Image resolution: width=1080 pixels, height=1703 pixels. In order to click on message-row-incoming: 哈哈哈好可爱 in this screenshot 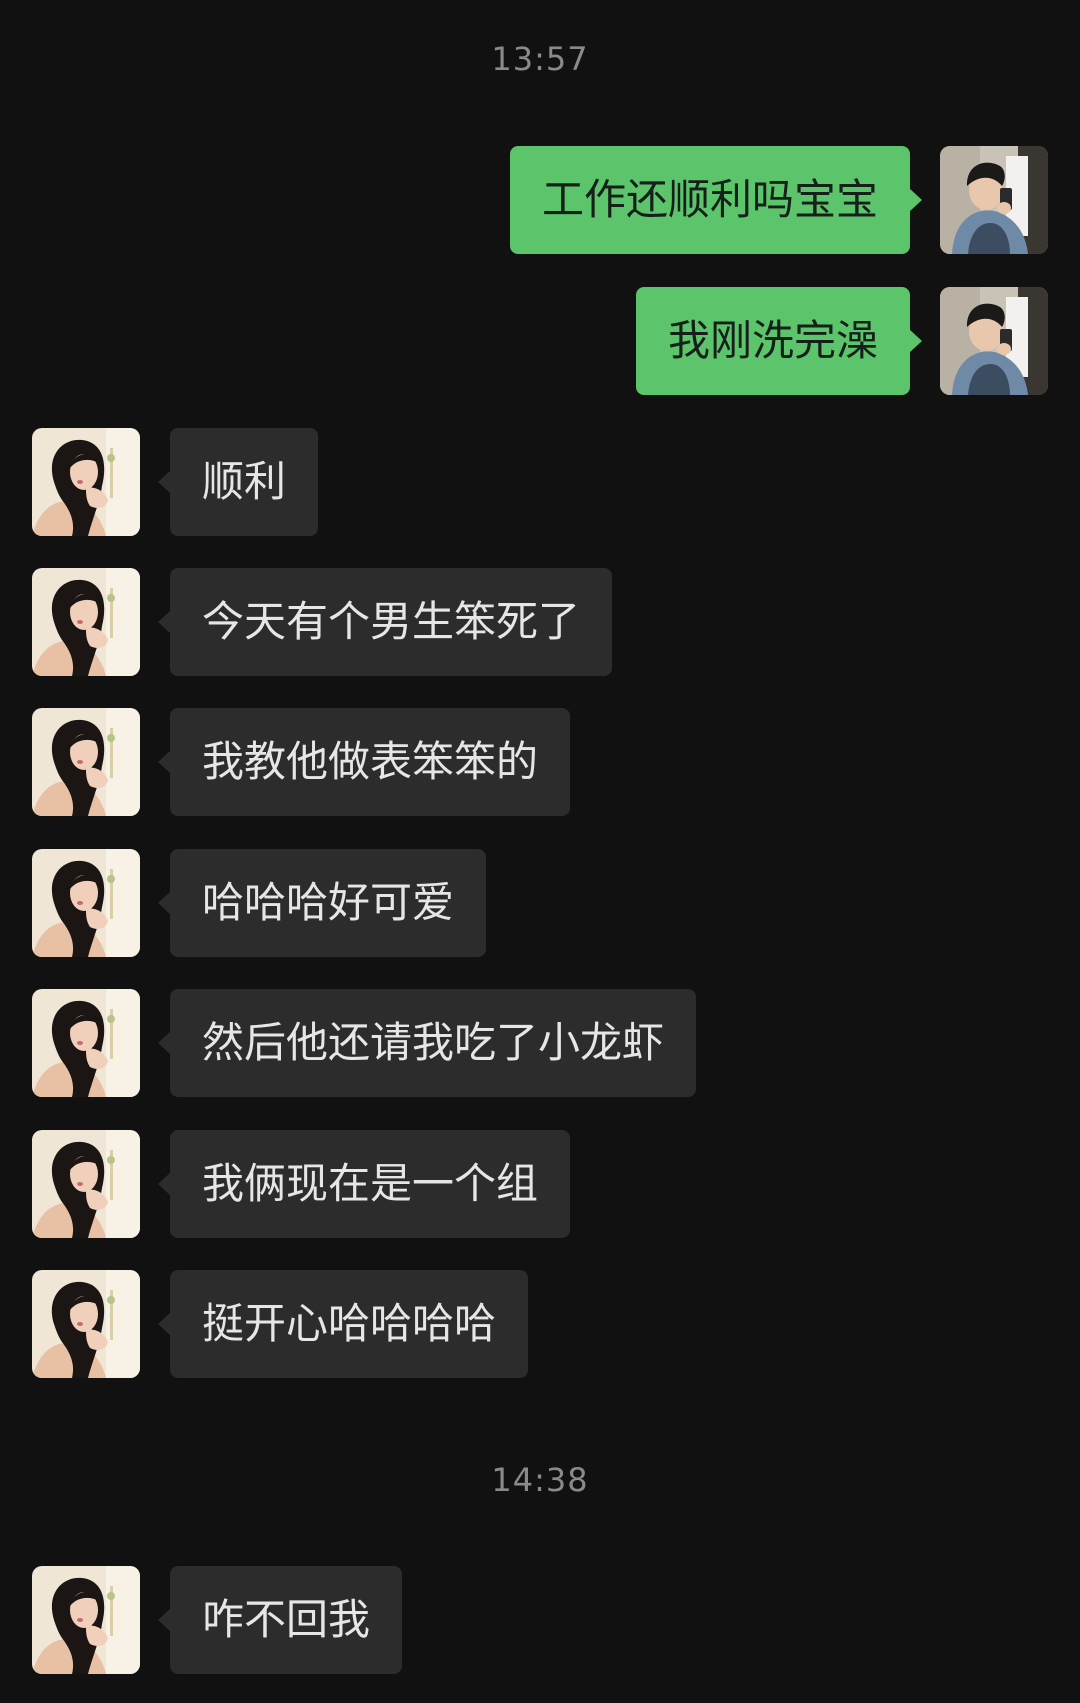, I will do `click(540, 903)`.